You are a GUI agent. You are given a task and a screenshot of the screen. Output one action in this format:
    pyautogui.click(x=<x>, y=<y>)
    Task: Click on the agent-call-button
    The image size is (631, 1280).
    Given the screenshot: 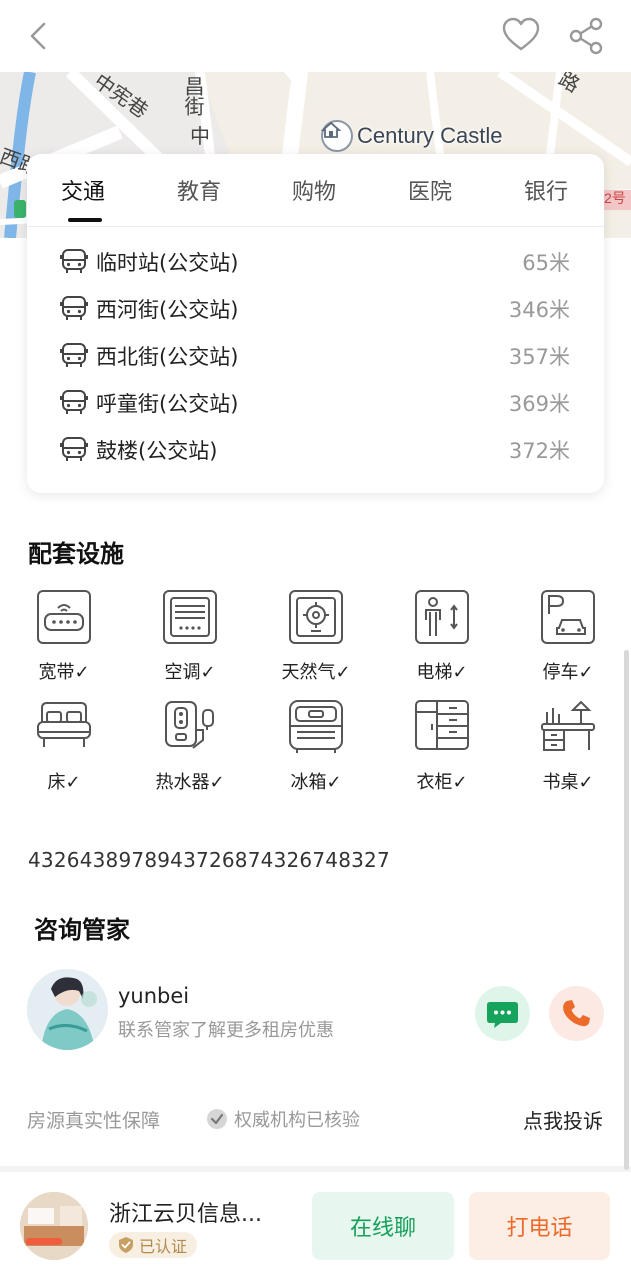 What is the action you would take?
    pyautogui.click(x=576, y=1013)
    